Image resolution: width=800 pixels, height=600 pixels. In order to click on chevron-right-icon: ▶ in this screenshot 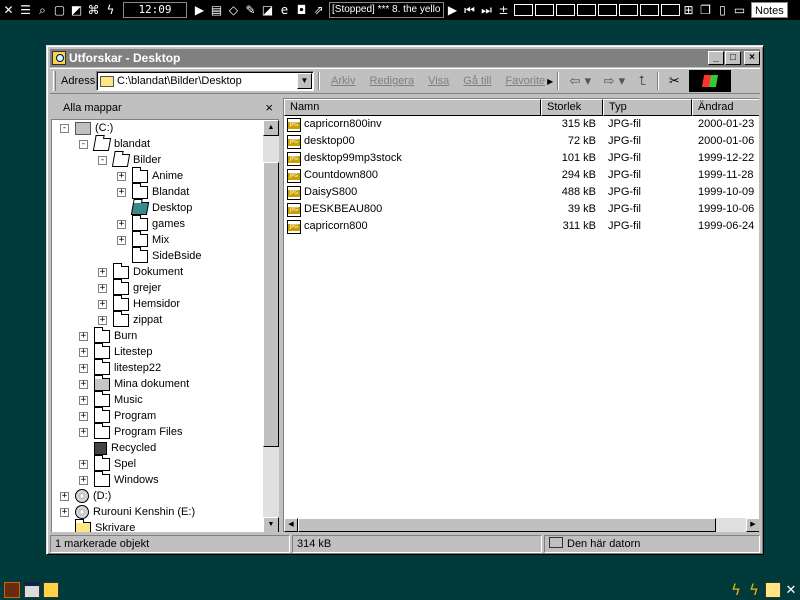, I will do `click(550, 81)`.